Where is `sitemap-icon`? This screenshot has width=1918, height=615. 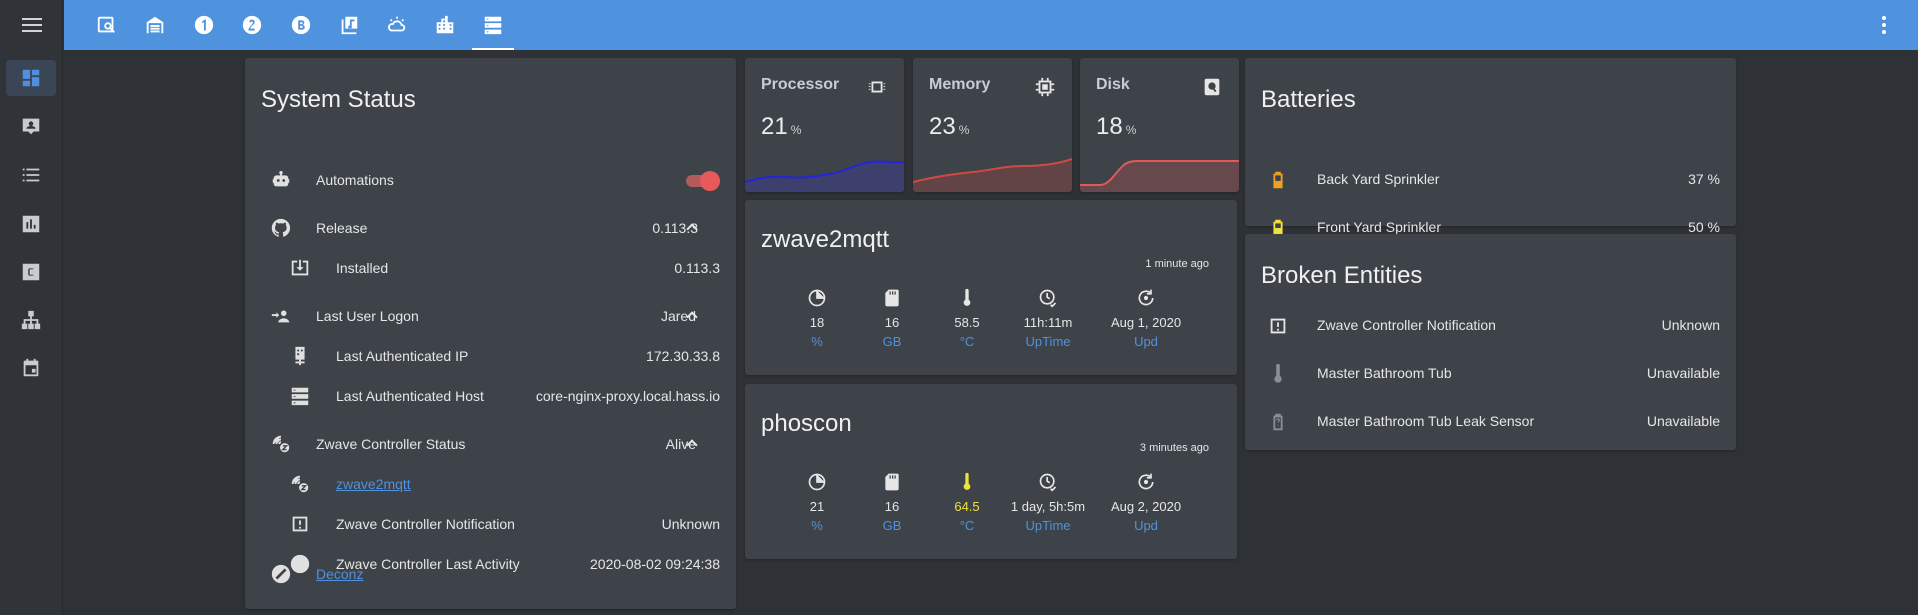 sitemap-icon is located at coordinates (31, 320).